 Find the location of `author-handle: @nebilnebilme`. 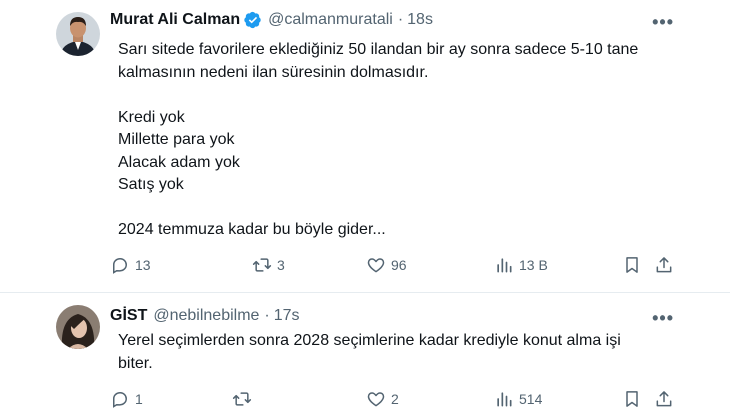

author-handle: @nebilnebilme is located at coordinates (206, 316).